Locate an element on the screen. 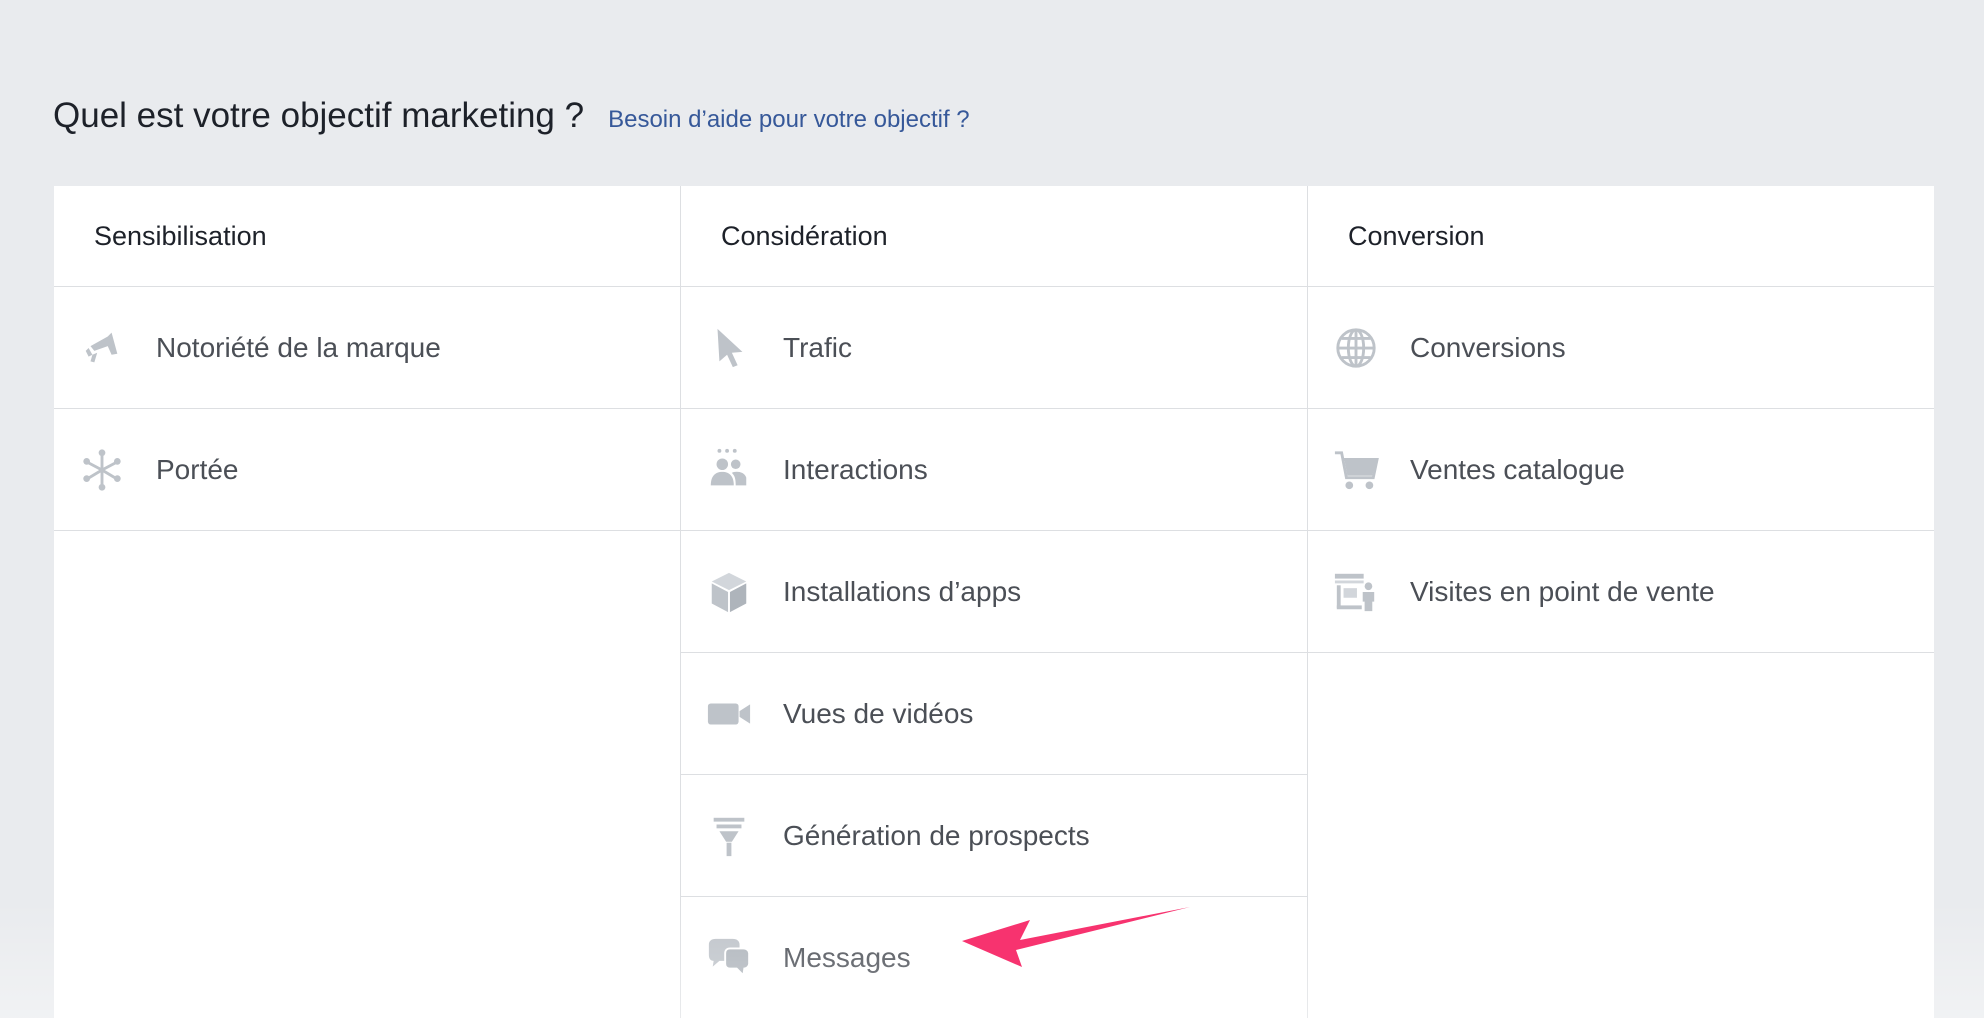  store-visit-icon is located at coordinates (1356, 592).